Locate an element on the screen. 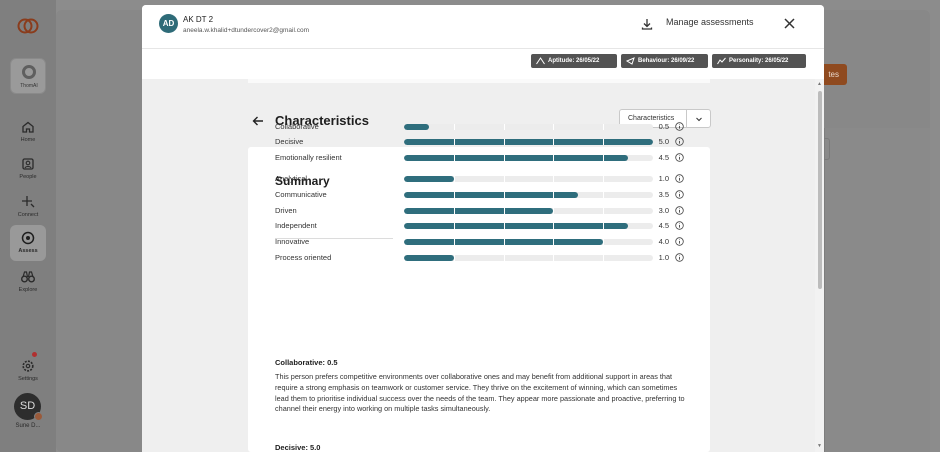 This screenshot has width=940, height=452. tag-label: Personality: 26/05/22 is located at coordinates (759, 61).